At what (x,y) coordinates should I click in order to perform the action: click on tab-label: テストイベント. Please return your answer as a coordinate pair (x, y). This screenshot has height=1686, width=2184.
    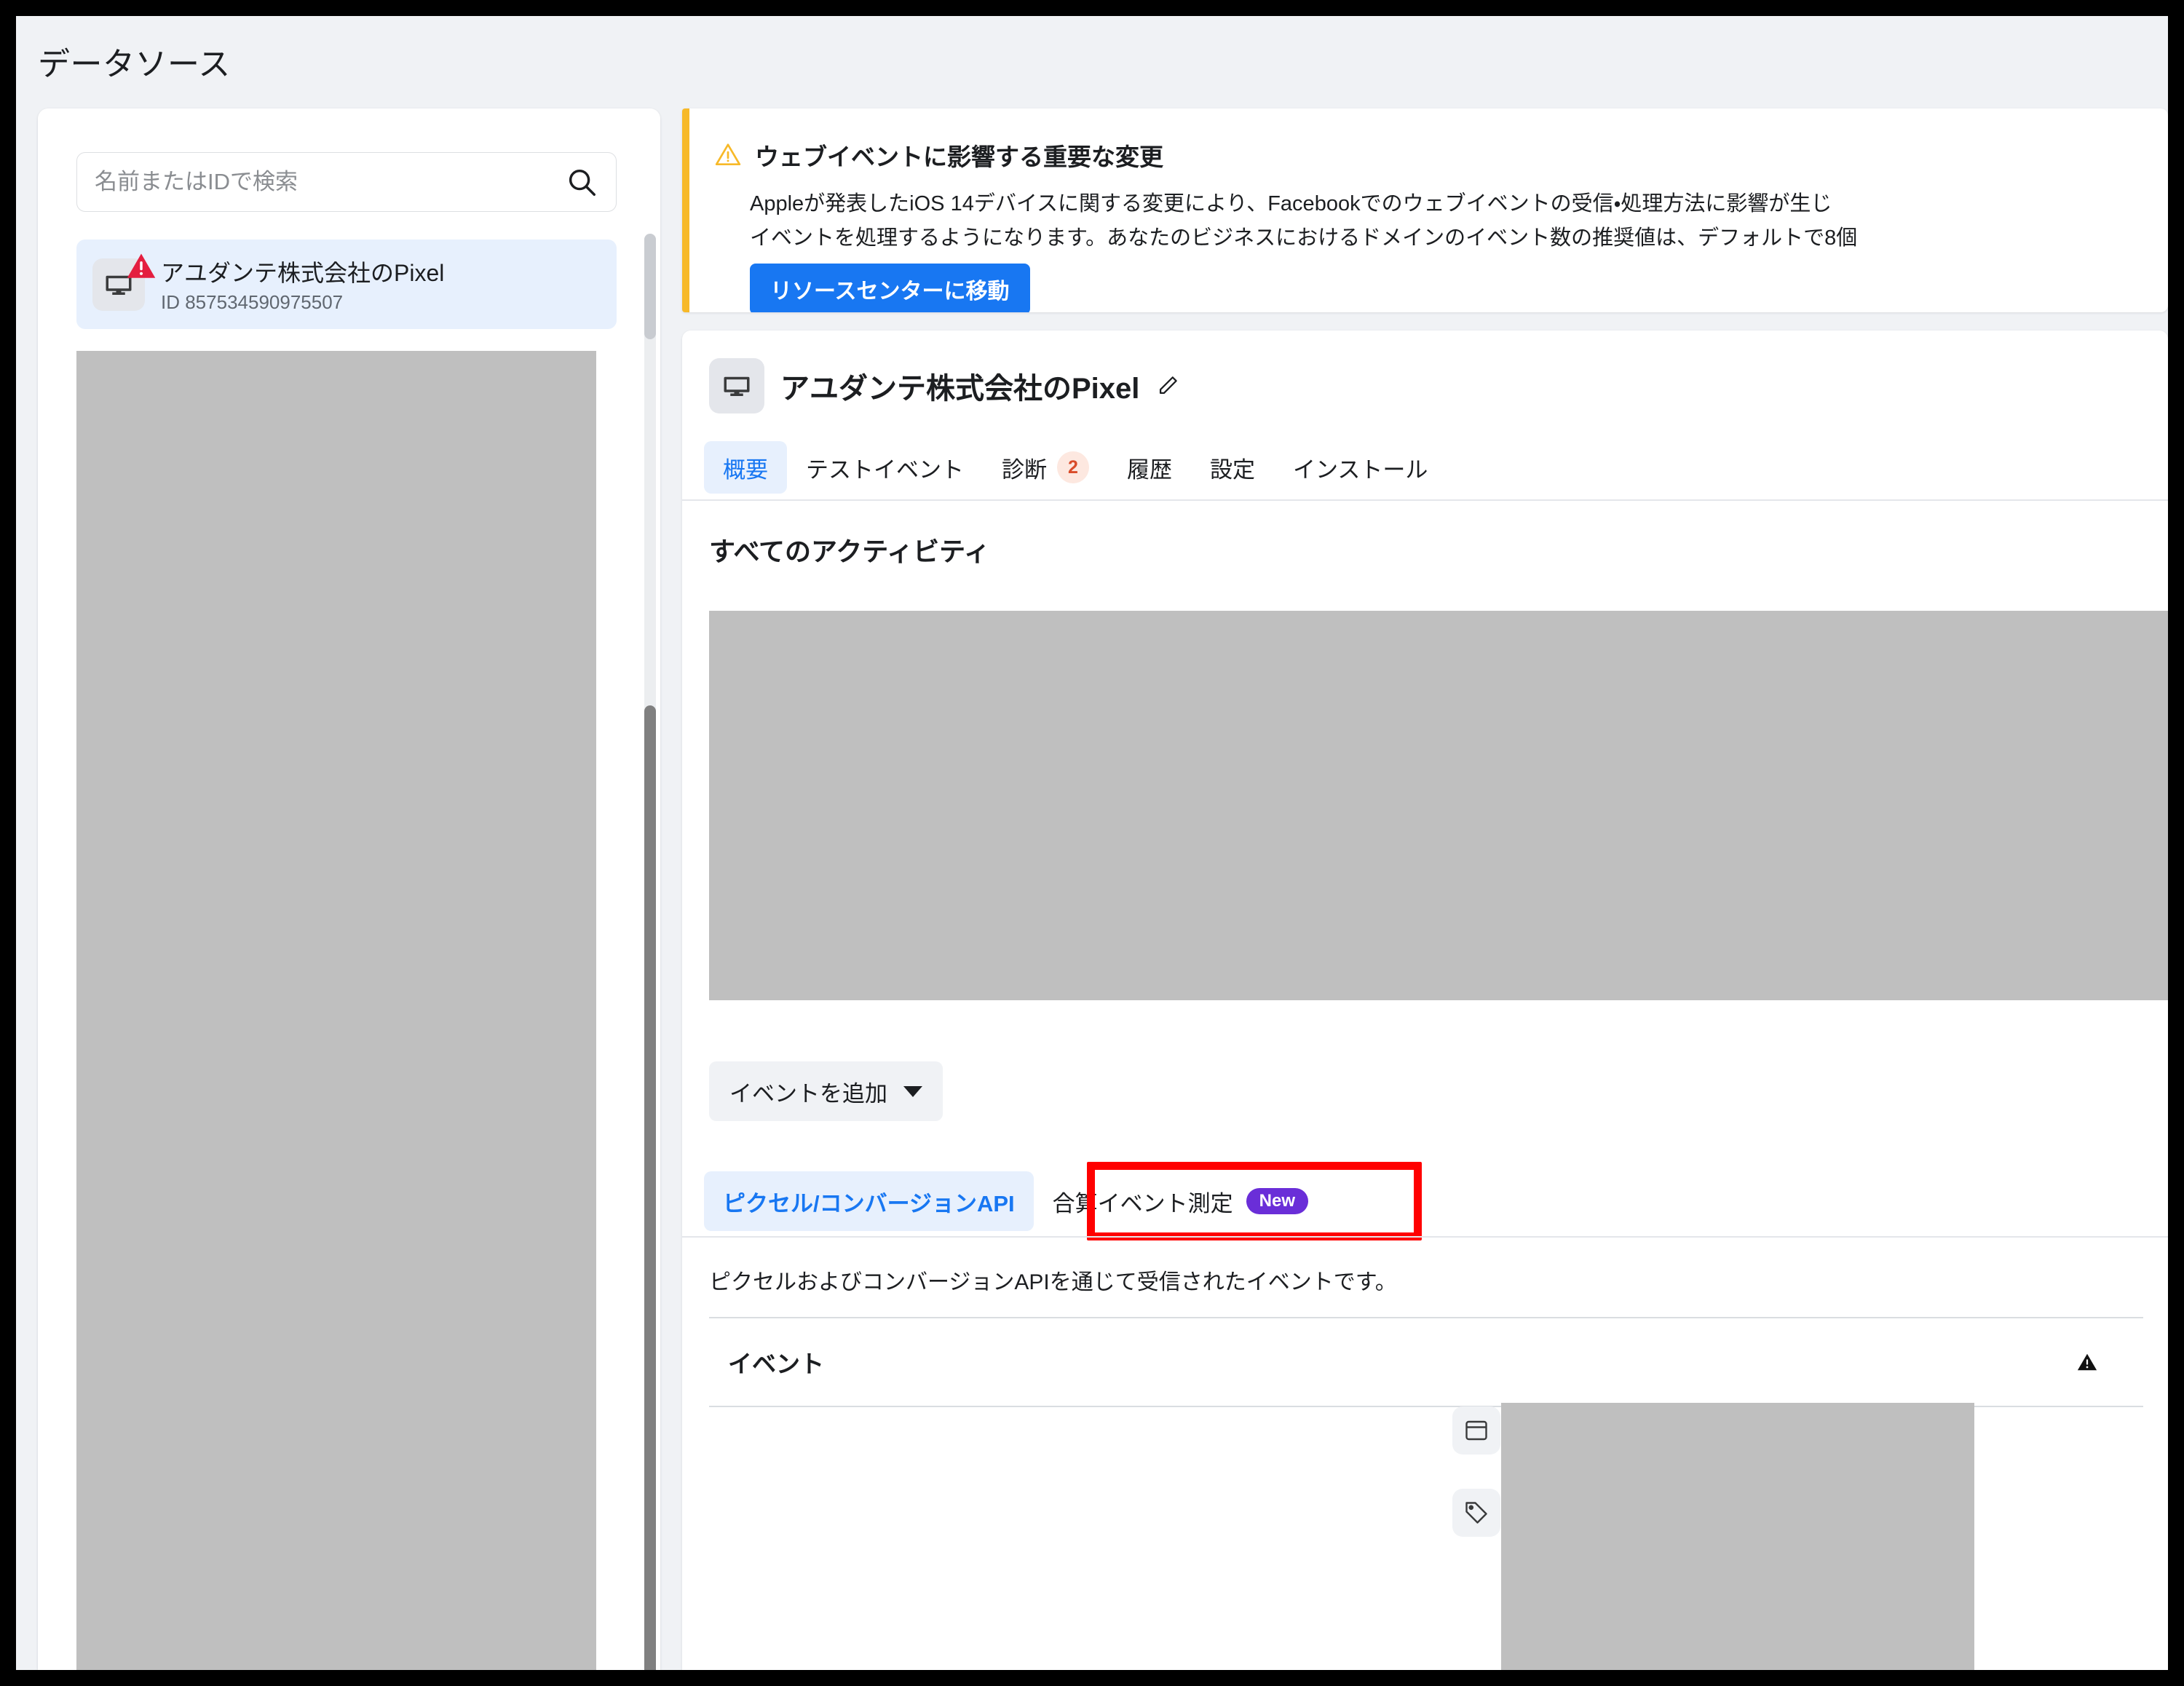
    Looking at the image, I should click on (885, 469).